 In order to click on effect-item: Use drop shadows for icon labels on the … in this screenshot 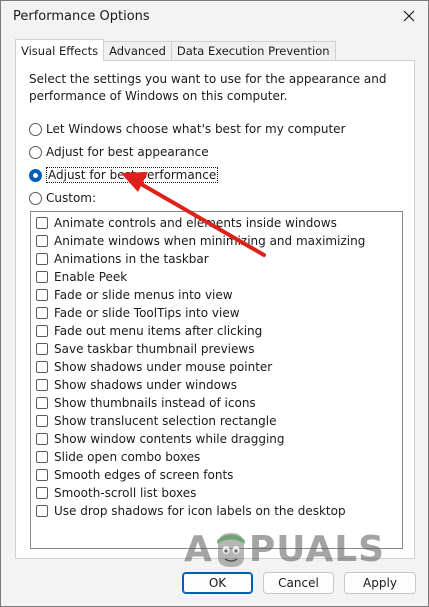, I will do `click(191, 511)`.